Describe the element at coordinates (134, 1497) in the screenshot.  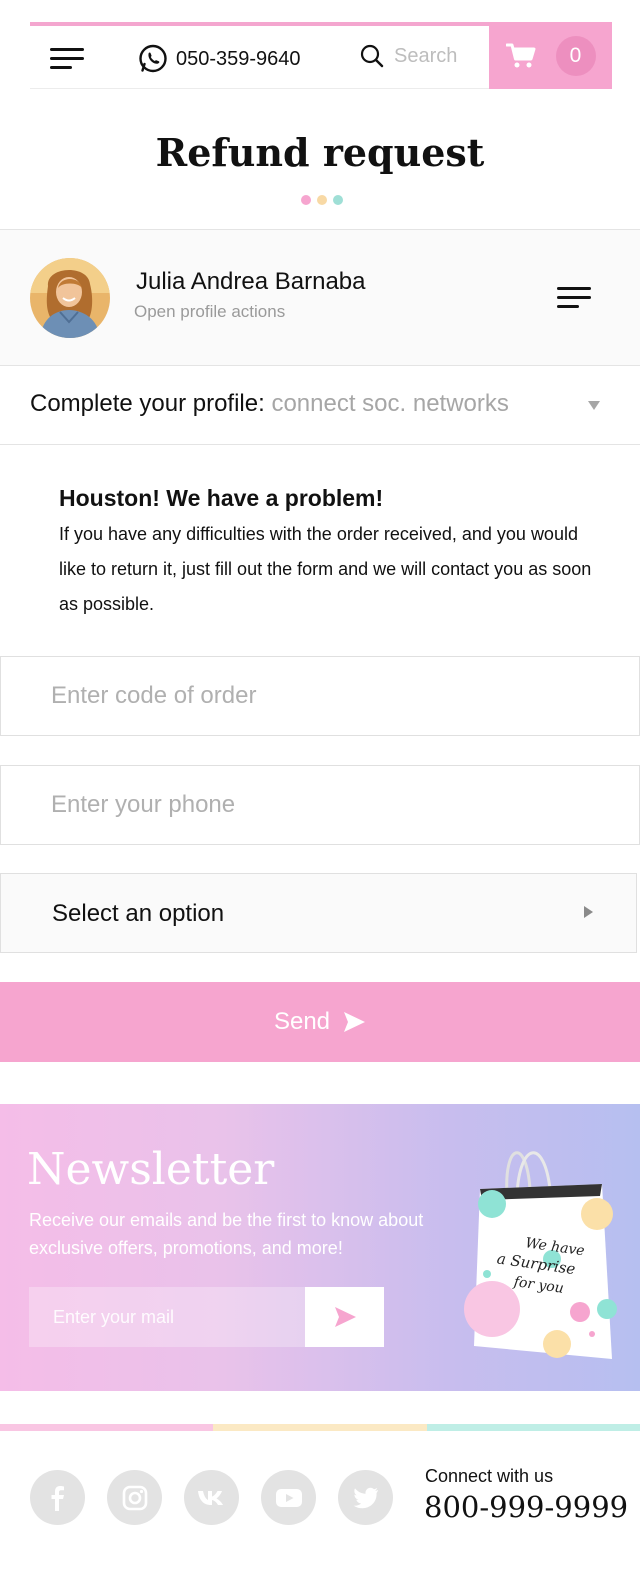
I see `instagram-icon` at that location.